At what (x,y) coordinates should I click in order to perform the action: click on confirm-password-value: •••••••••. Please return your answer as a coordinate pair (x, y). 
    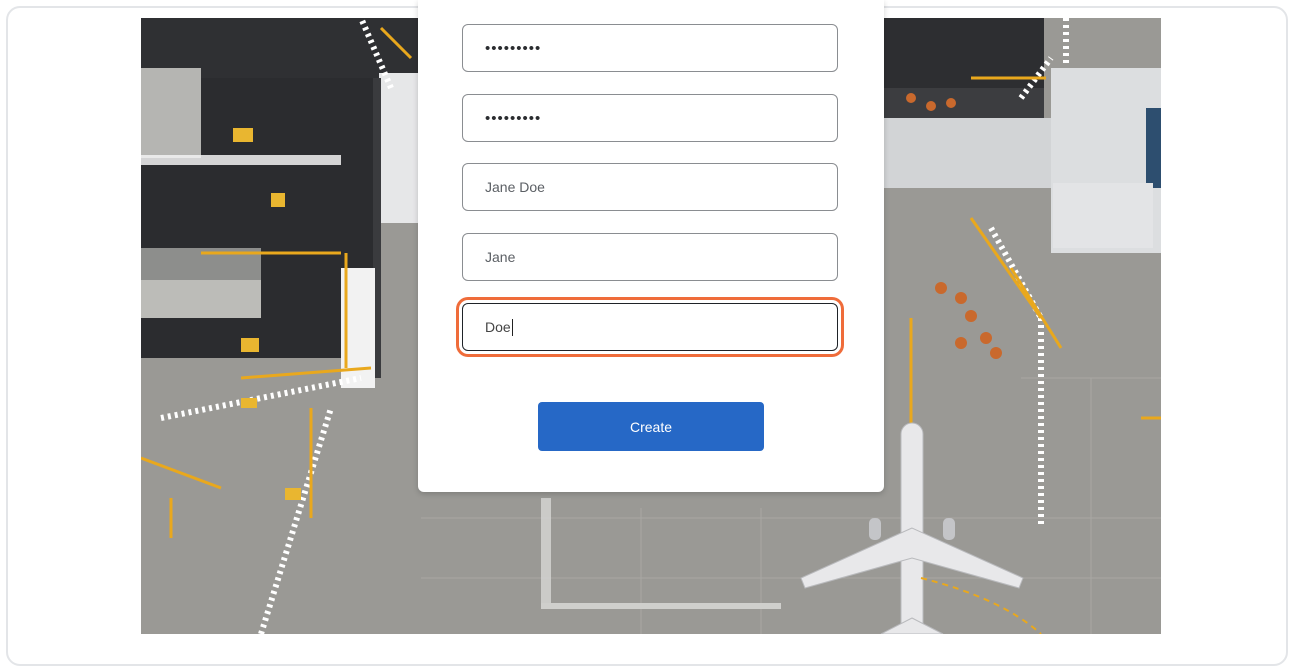
    Looking at the image, I should click on (513, 118).